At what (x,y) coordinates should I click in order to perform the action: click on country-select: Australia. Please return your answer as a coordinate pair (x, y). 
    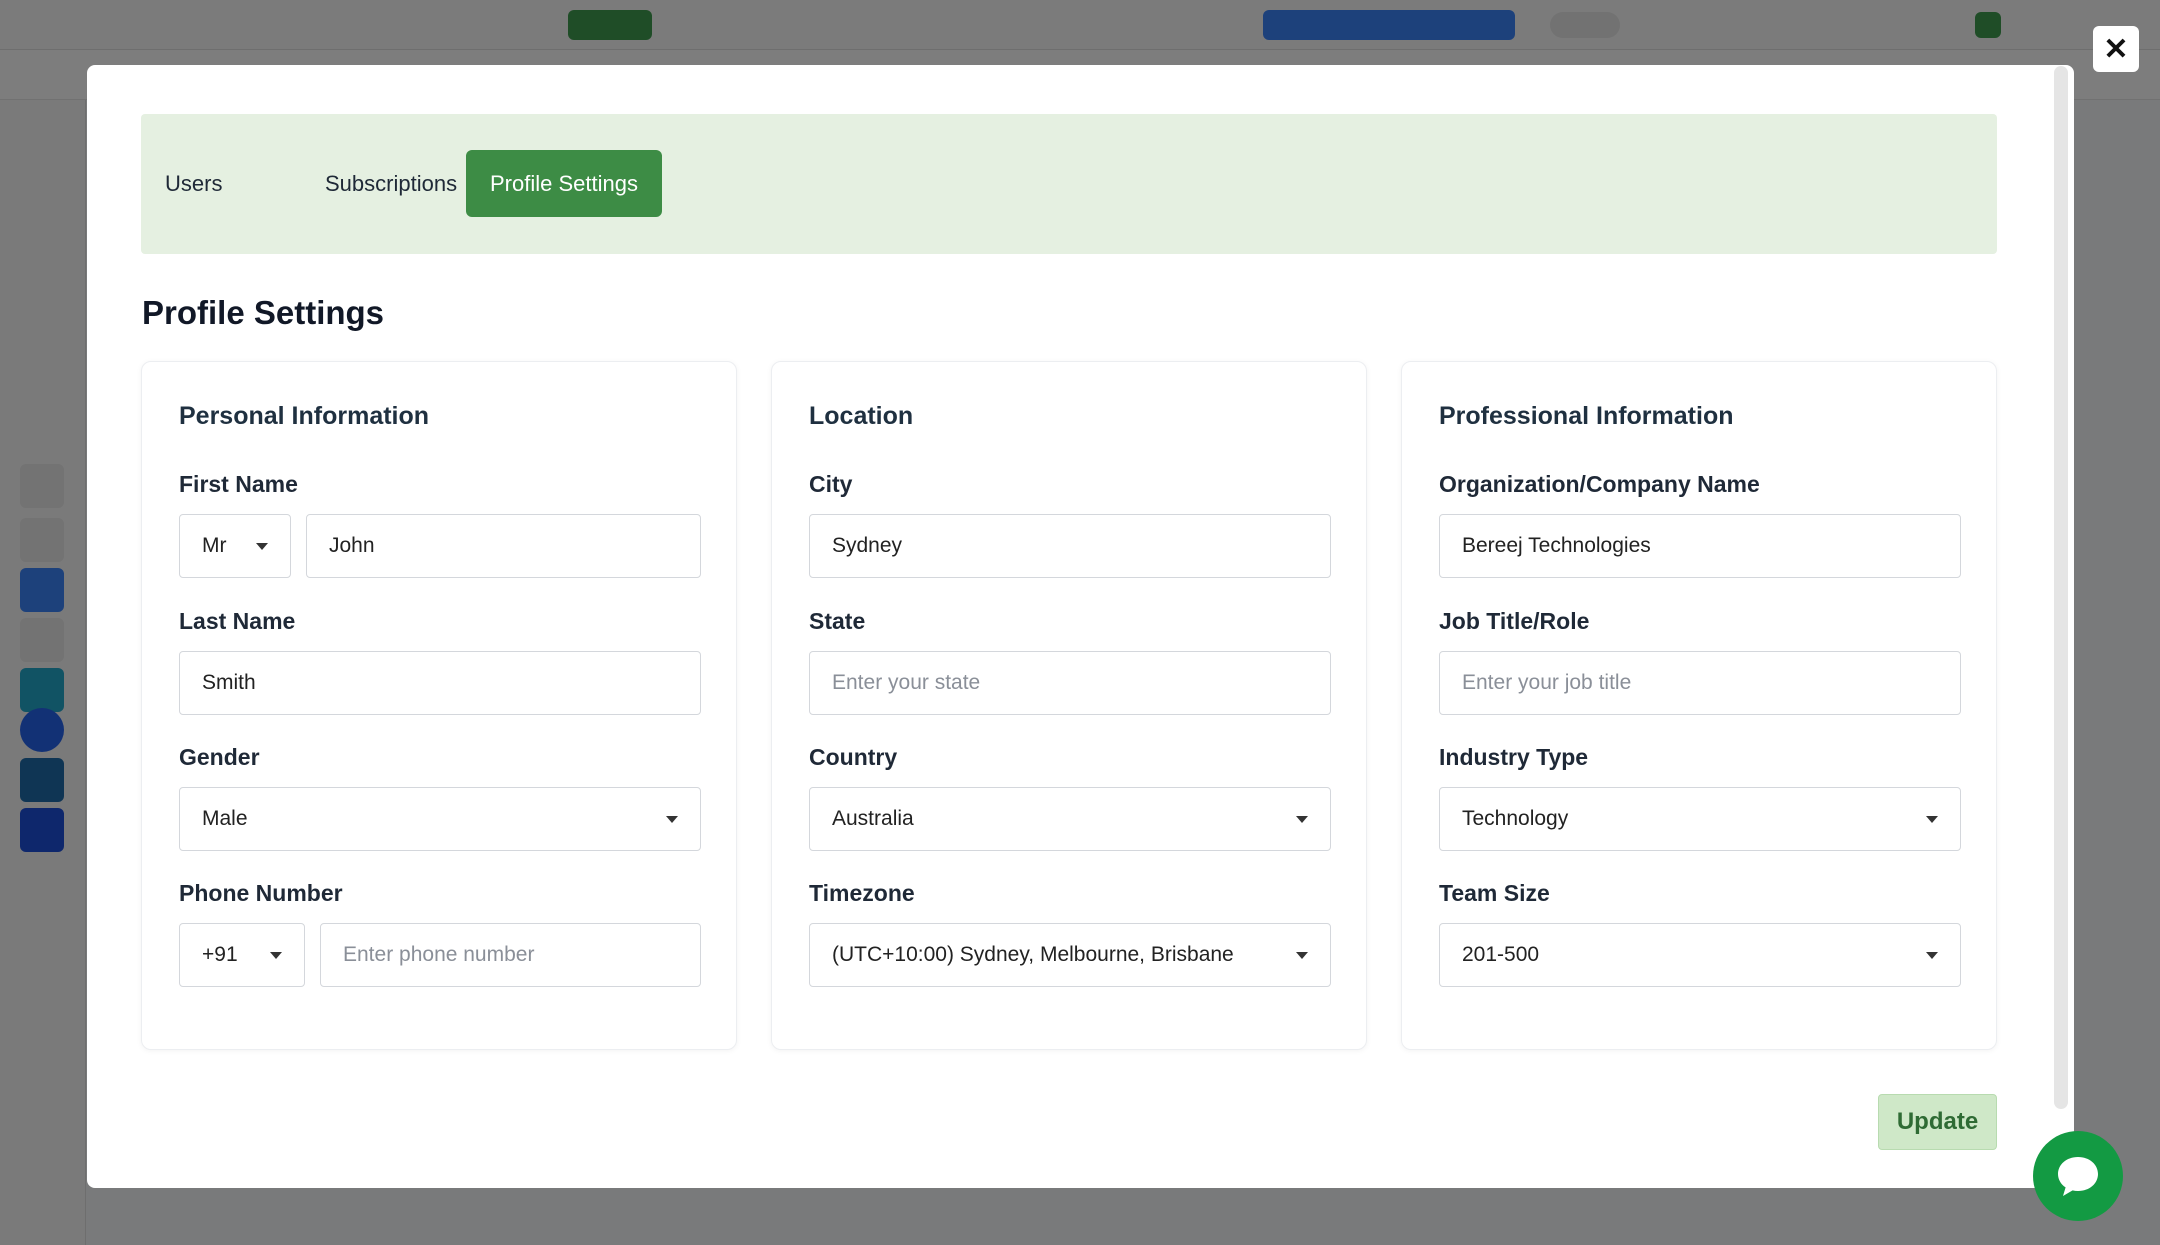
    Looking at the image, I should click on (1070, 819).